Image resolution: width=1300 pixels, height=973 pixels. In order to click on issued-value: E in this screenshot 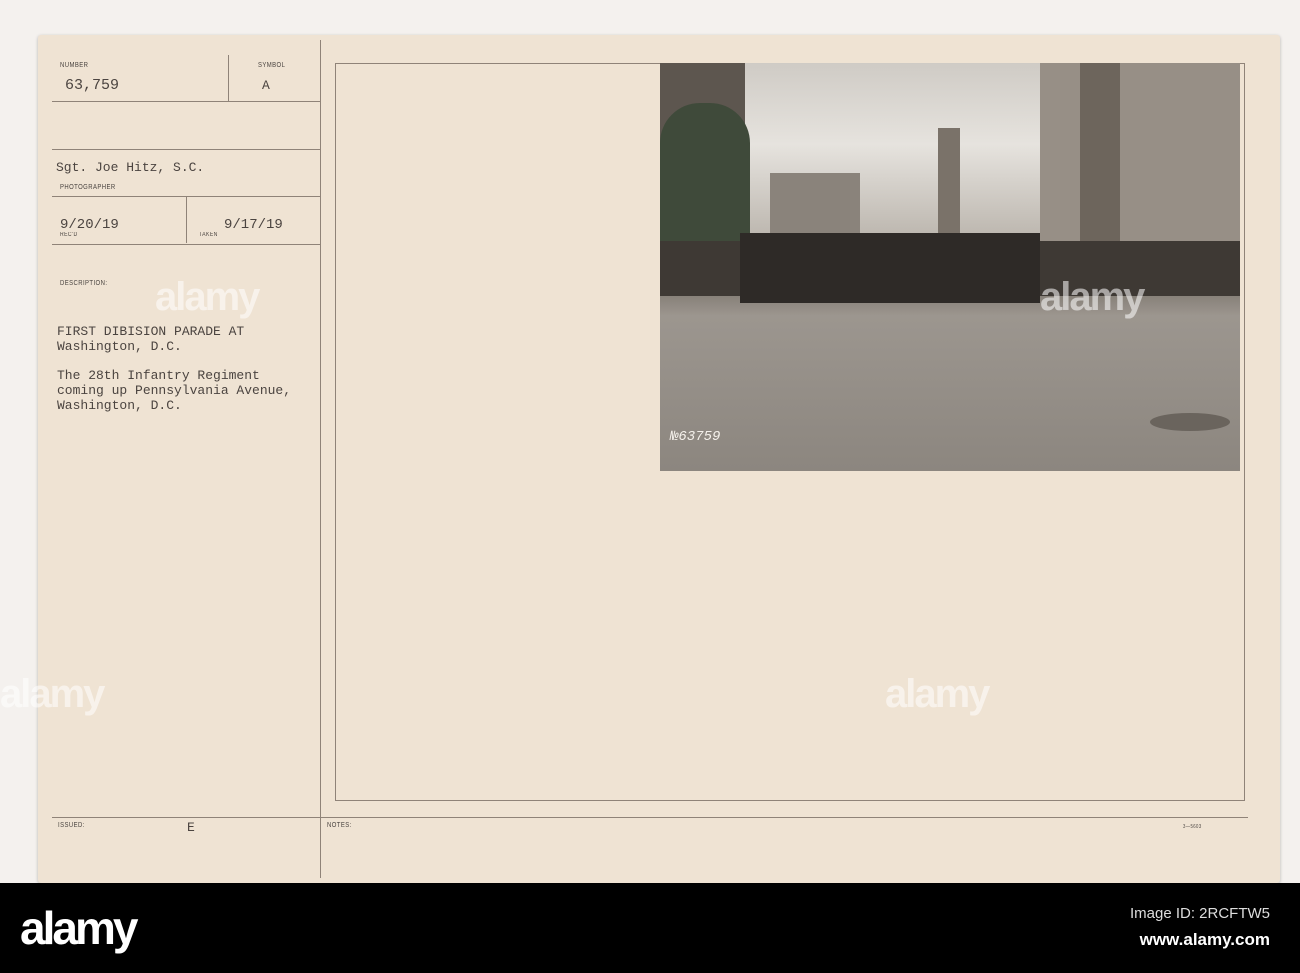, I will do `click(191, 827)`.